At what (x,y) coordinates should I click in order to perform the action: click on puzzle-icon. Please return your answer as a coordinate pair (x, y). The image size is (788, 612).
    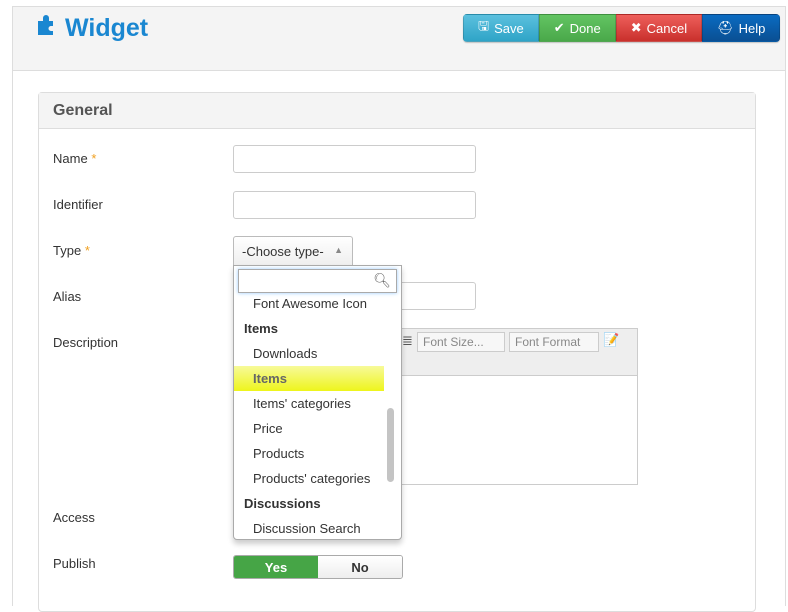
    Looking at the image, I should click on (47, 28).